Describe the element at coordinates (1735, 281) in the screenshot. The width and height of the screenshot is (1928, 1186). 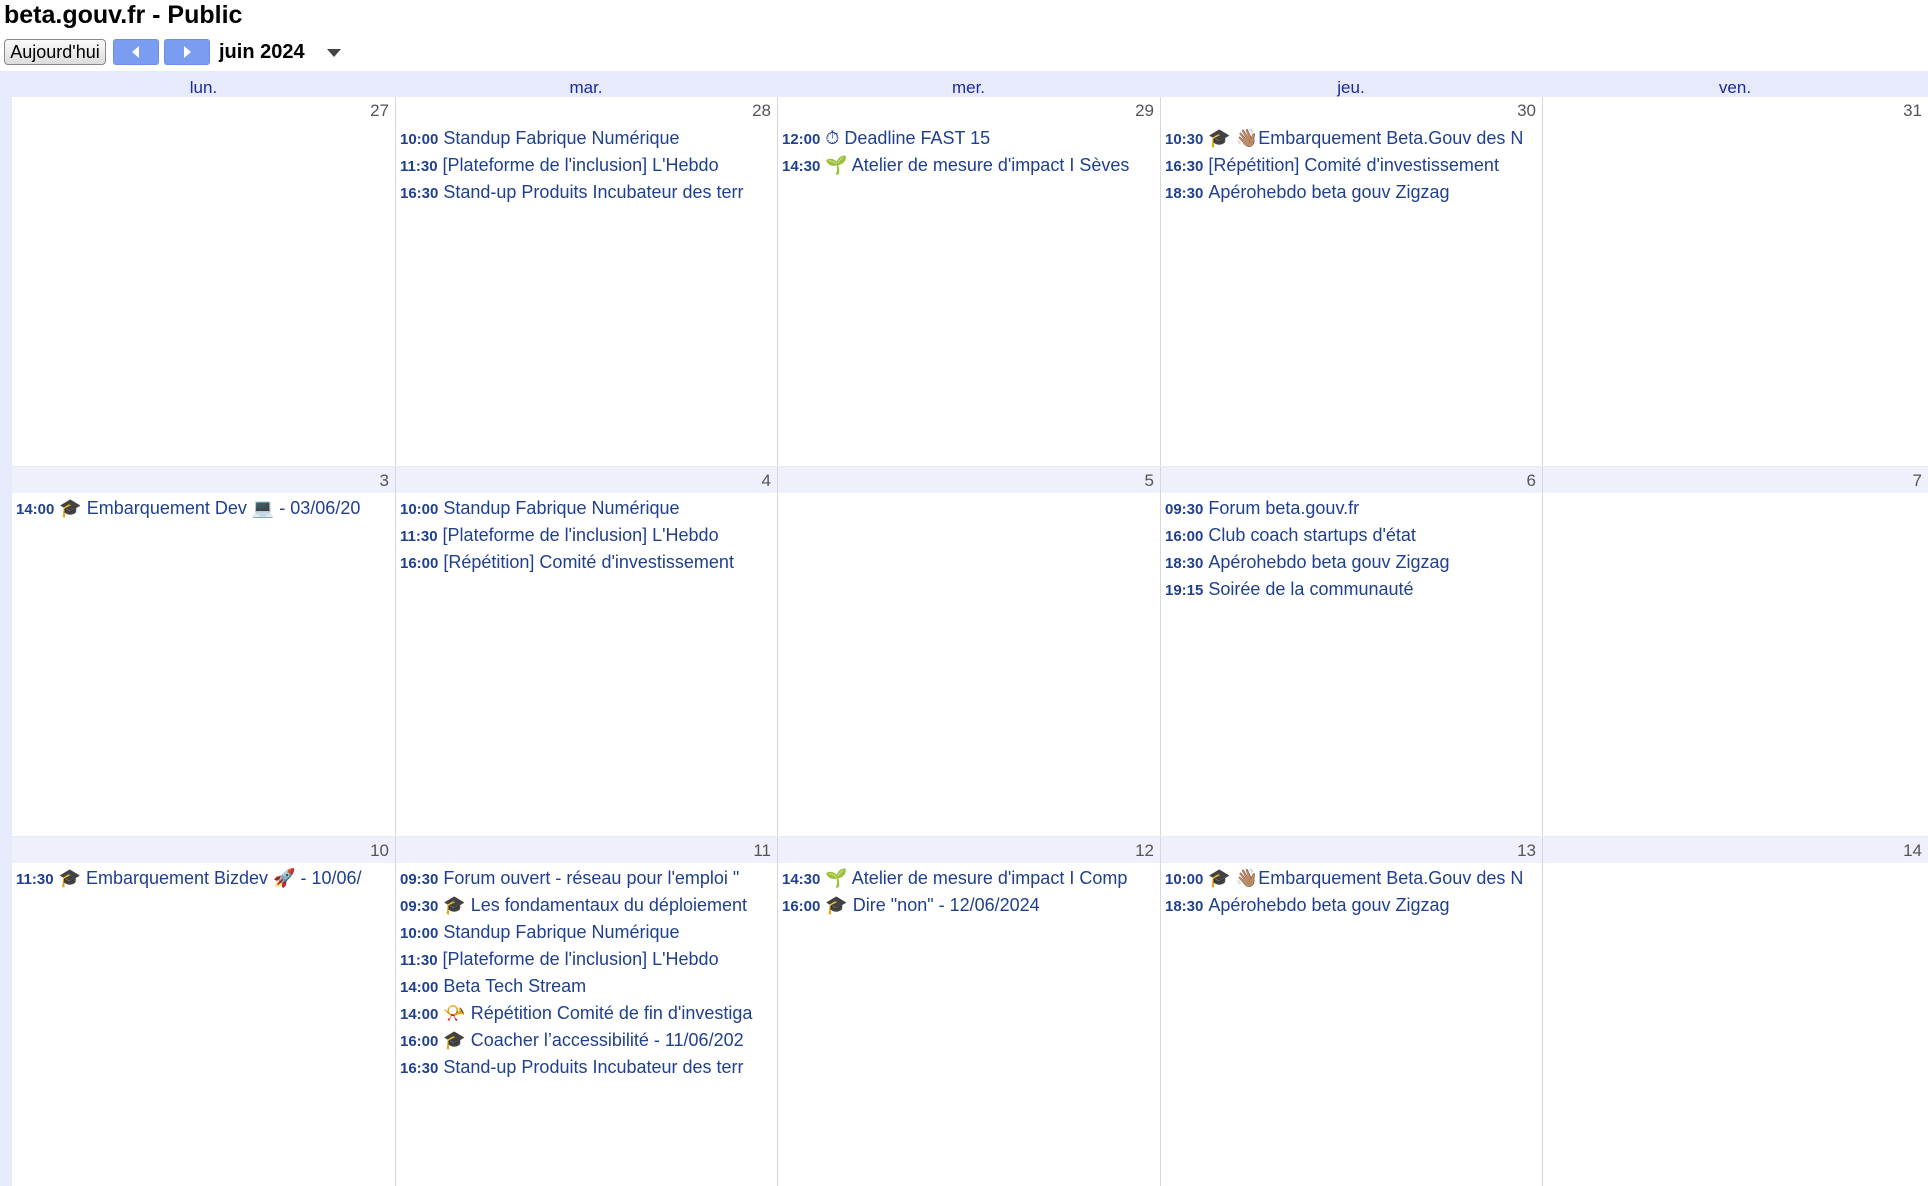
I see `day-cell: 31` at that location.